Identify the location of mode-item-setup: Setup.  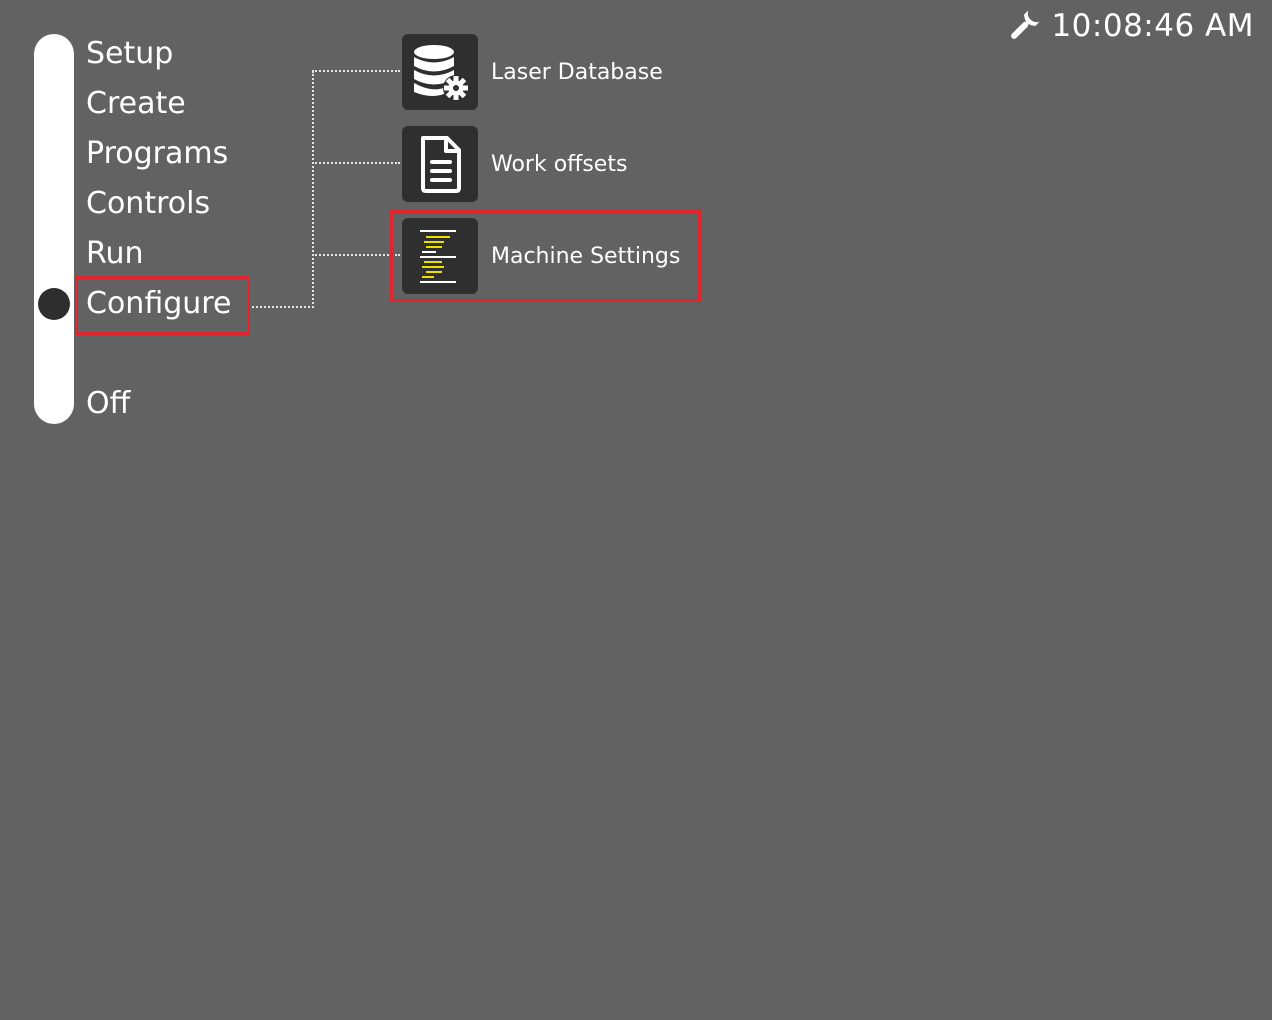
(129, 54).